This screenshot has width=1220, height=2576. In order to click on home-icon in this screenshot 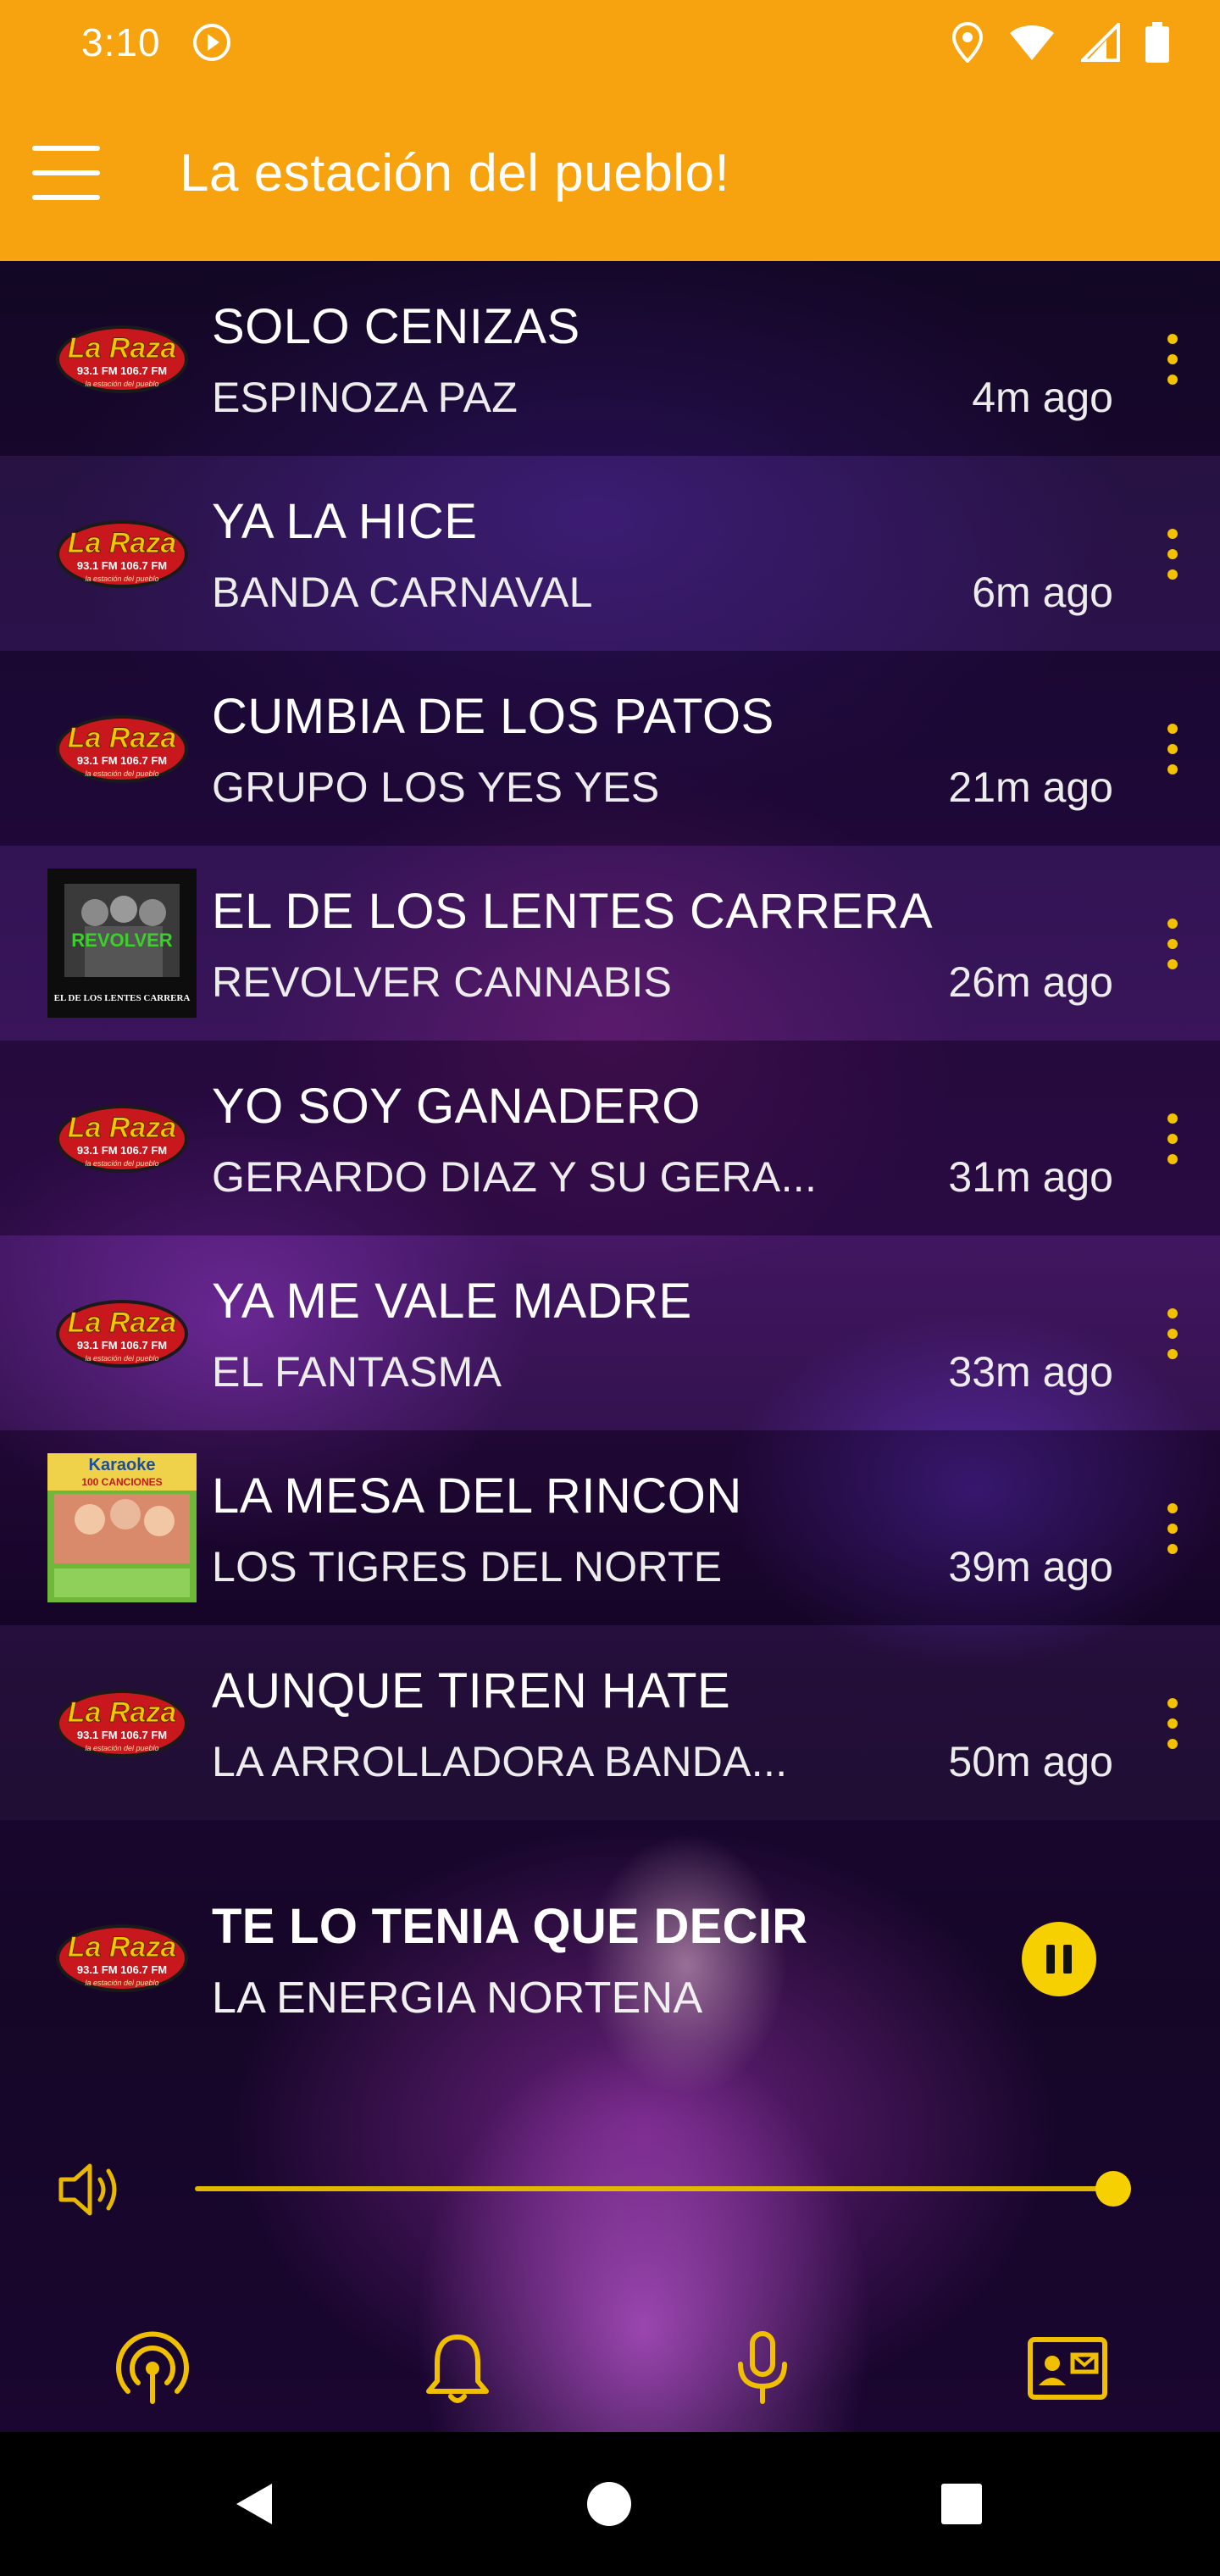, I will do `click(609, 2504)`.